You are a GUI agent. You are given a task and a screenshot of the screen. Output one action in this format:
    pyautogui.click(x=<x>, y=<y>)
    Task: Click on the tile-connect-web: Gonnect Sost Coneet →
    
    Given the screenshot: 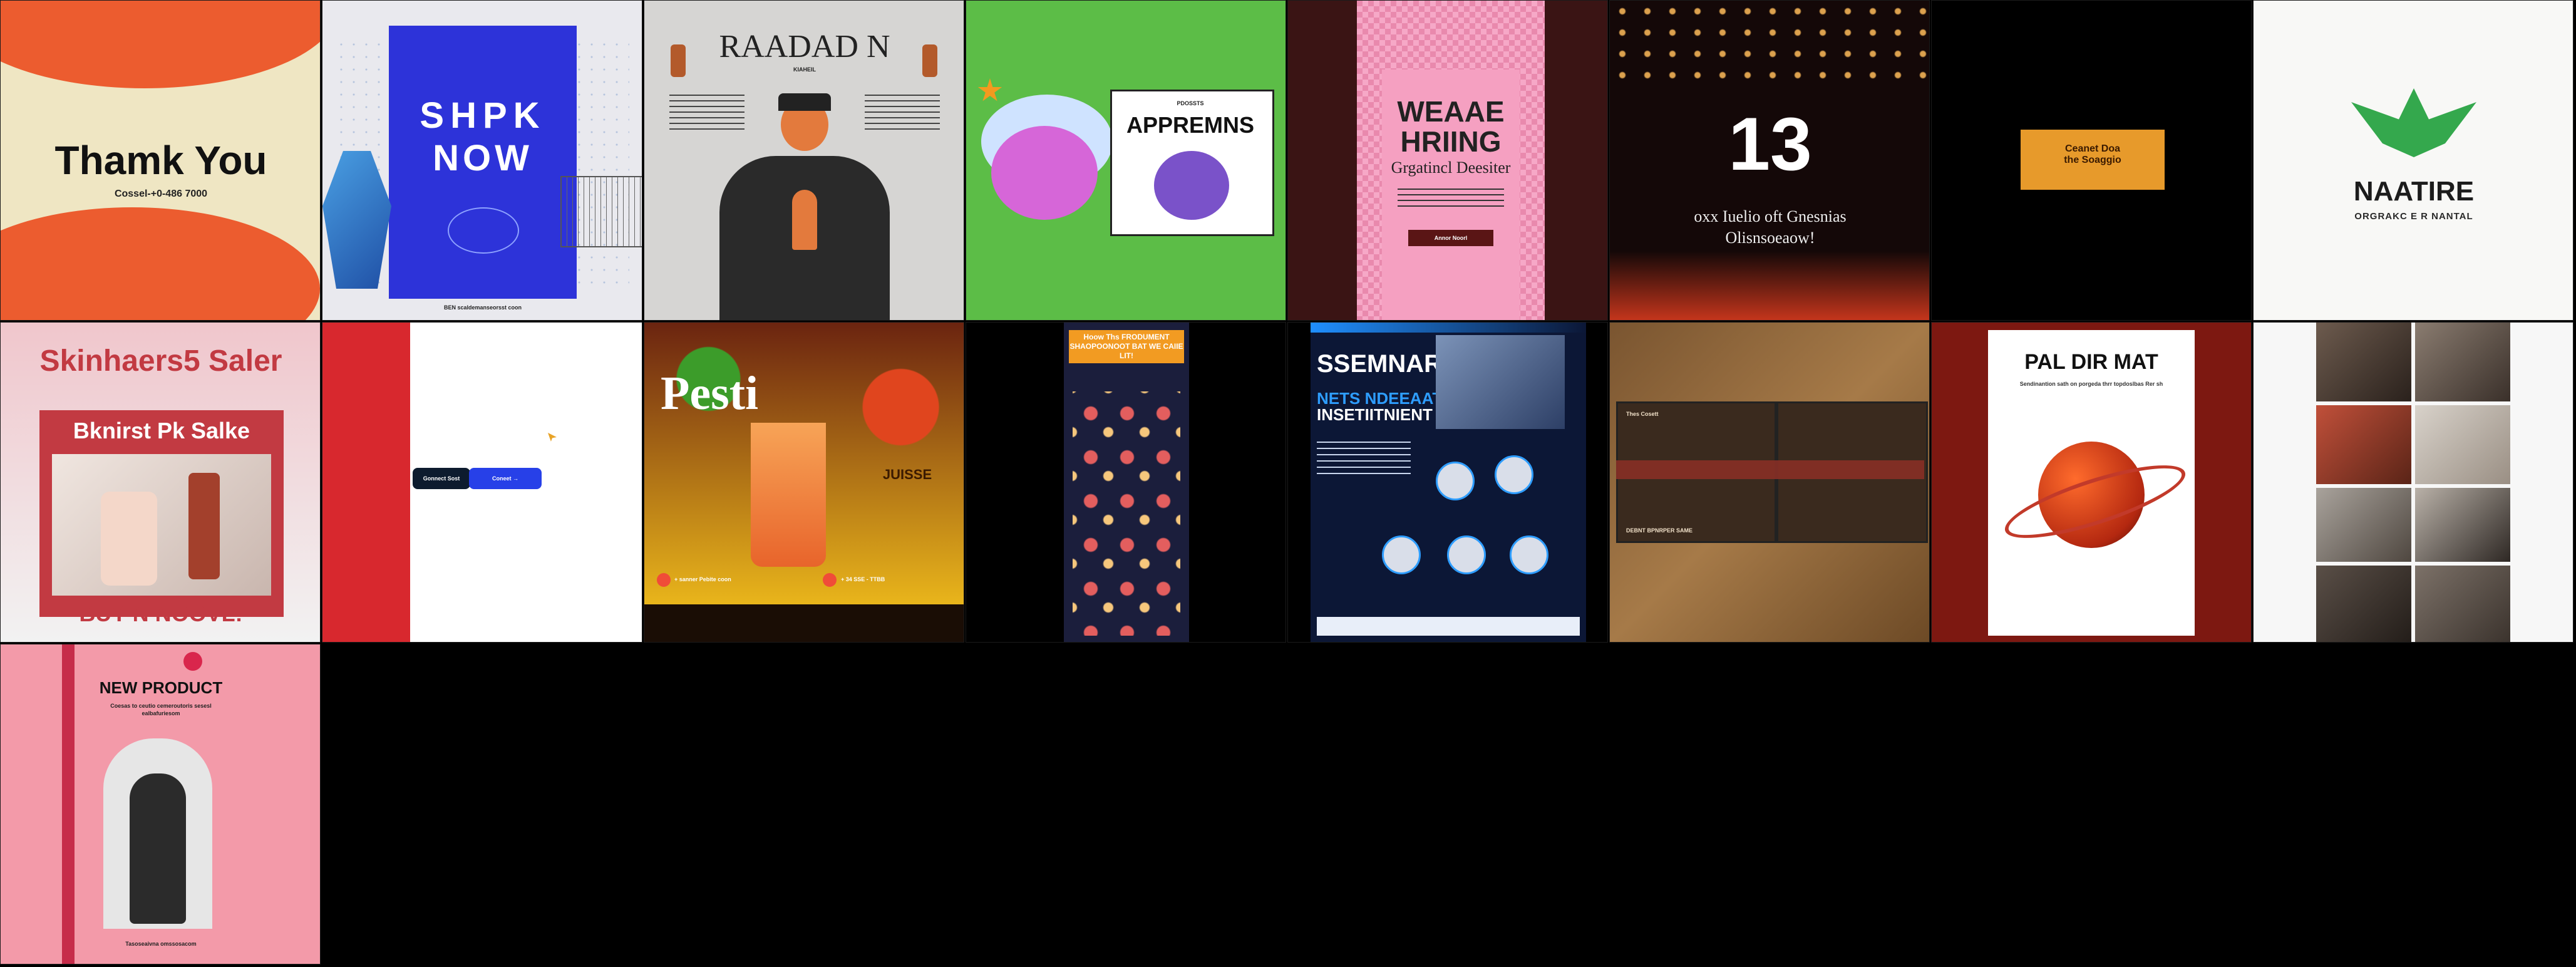 What is the action you would take?
    pyautogui.click(x=482, y=482)
    